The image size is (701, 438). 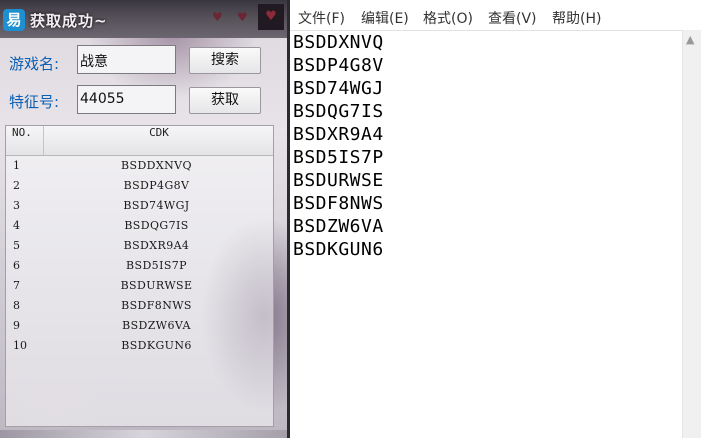 I want to click on row-cdk: BSDURWSE, so click(x=156, y=285).